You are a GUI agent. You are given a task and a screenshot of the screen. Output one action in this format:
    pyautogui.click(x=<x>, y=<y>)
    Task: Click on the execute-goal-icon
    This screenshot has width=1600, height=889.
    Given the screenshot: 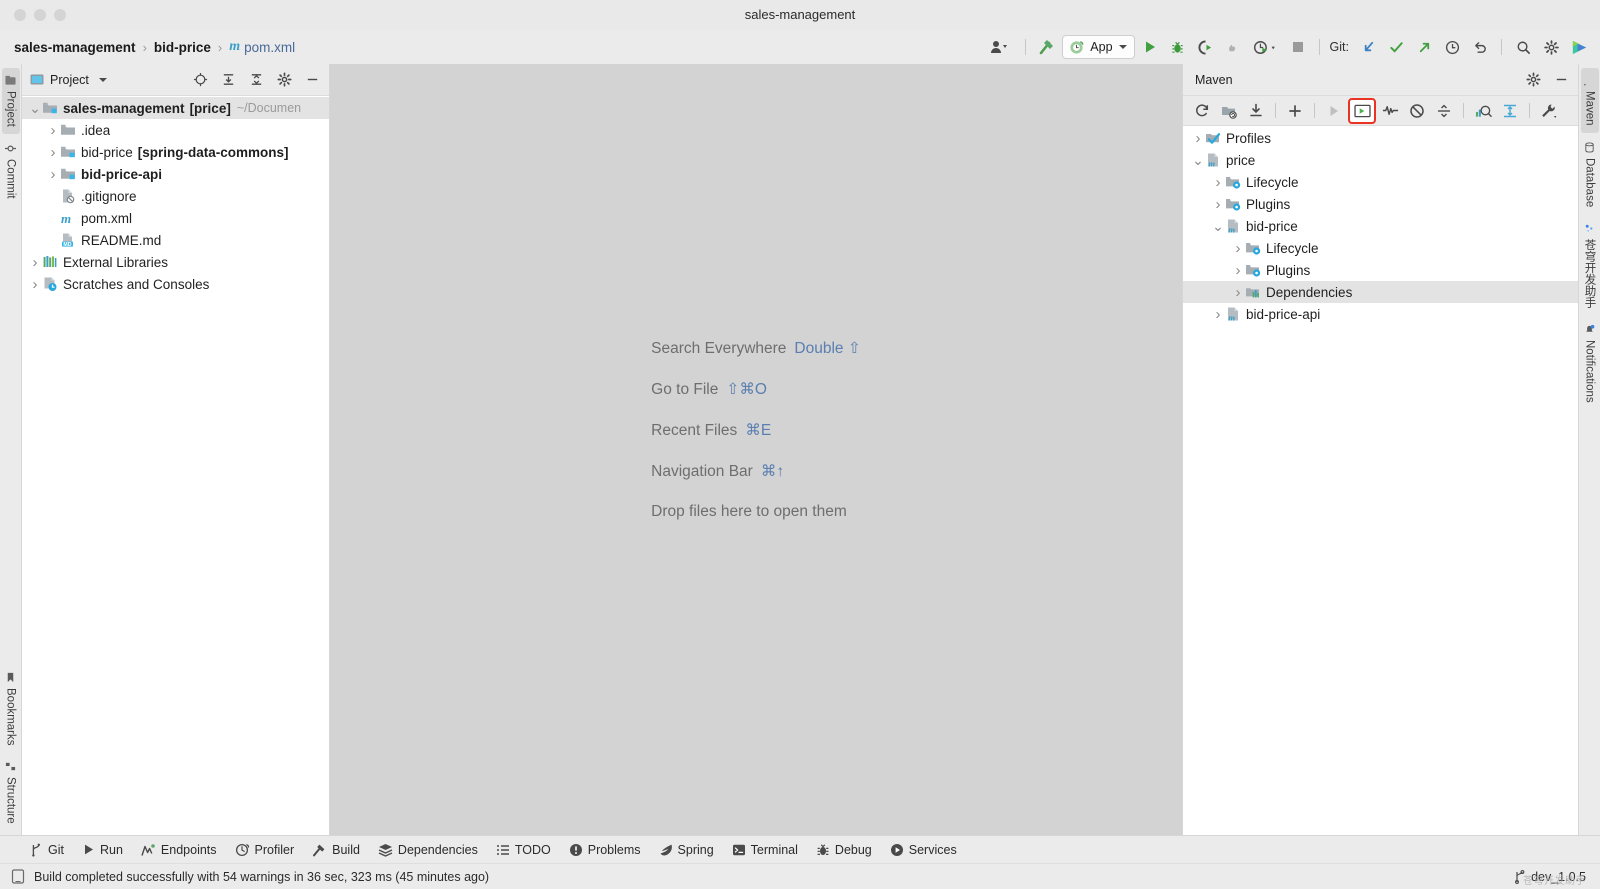 What is the action you would take?
    pyautogui.click(x=1362, y=110)
    